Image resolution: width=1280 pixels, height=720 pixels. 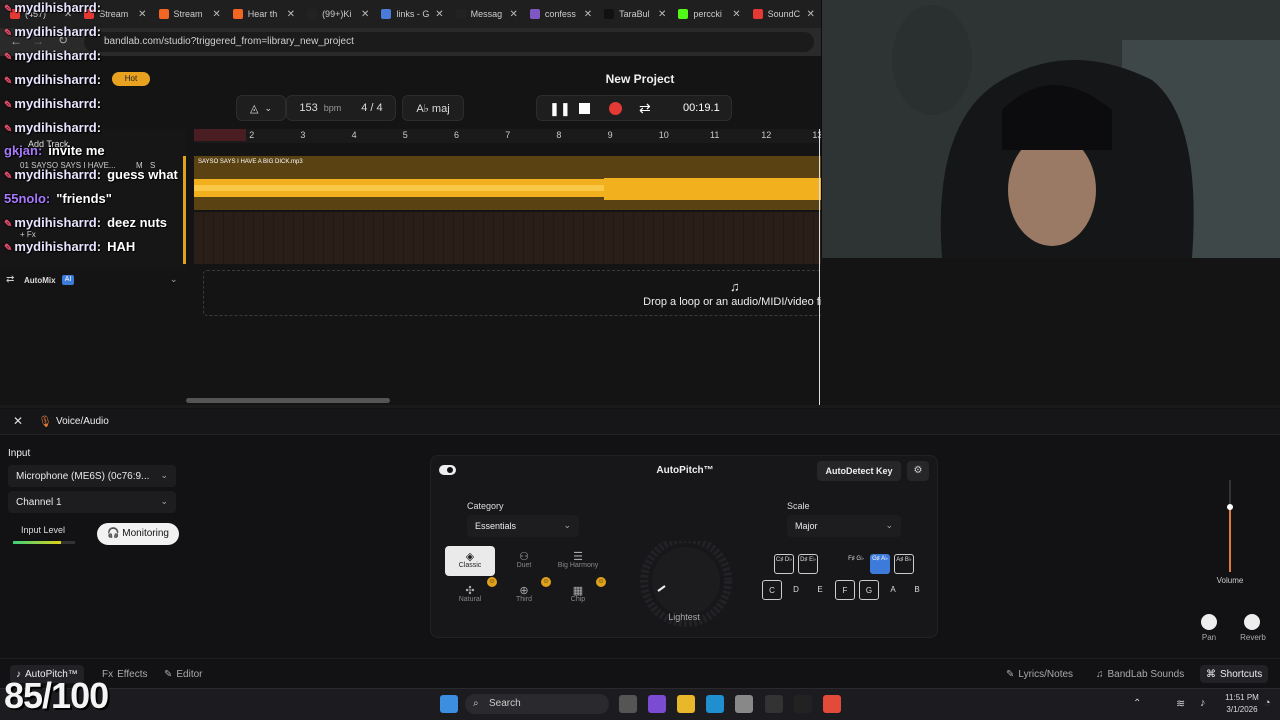 I want to click on channel-select: Channel 1 ⌄, so click(x=92, y=502).